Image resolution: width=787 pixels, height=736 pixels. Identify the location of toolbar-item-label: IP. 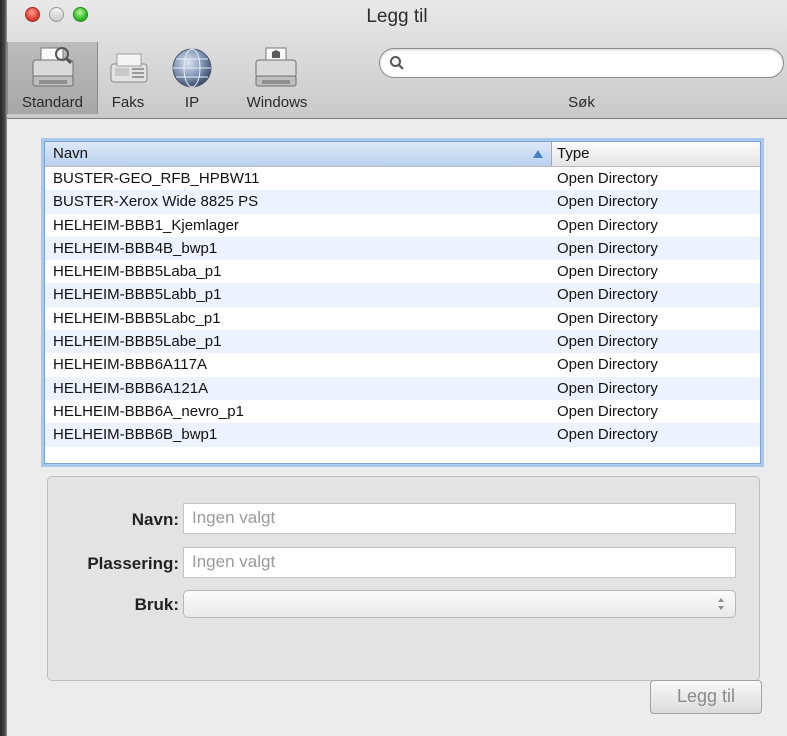
(192, 102).